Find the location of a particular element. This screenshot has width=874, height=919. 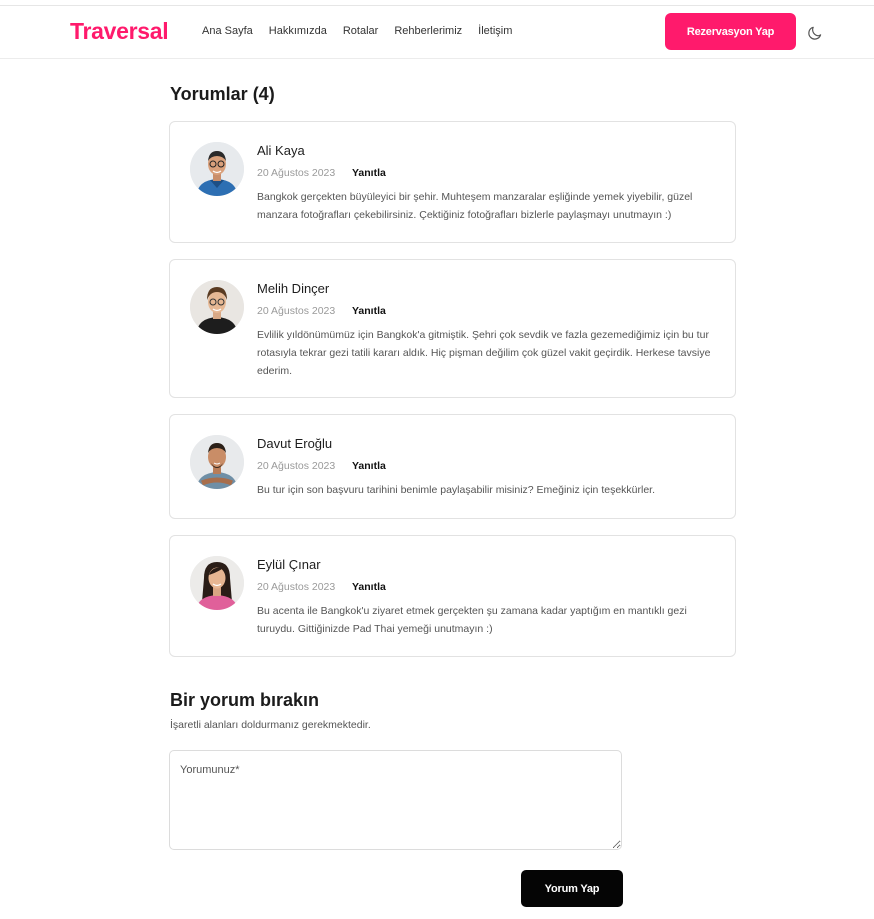

comment-author: Eylül Çınar is located at coordinates (289, 564).